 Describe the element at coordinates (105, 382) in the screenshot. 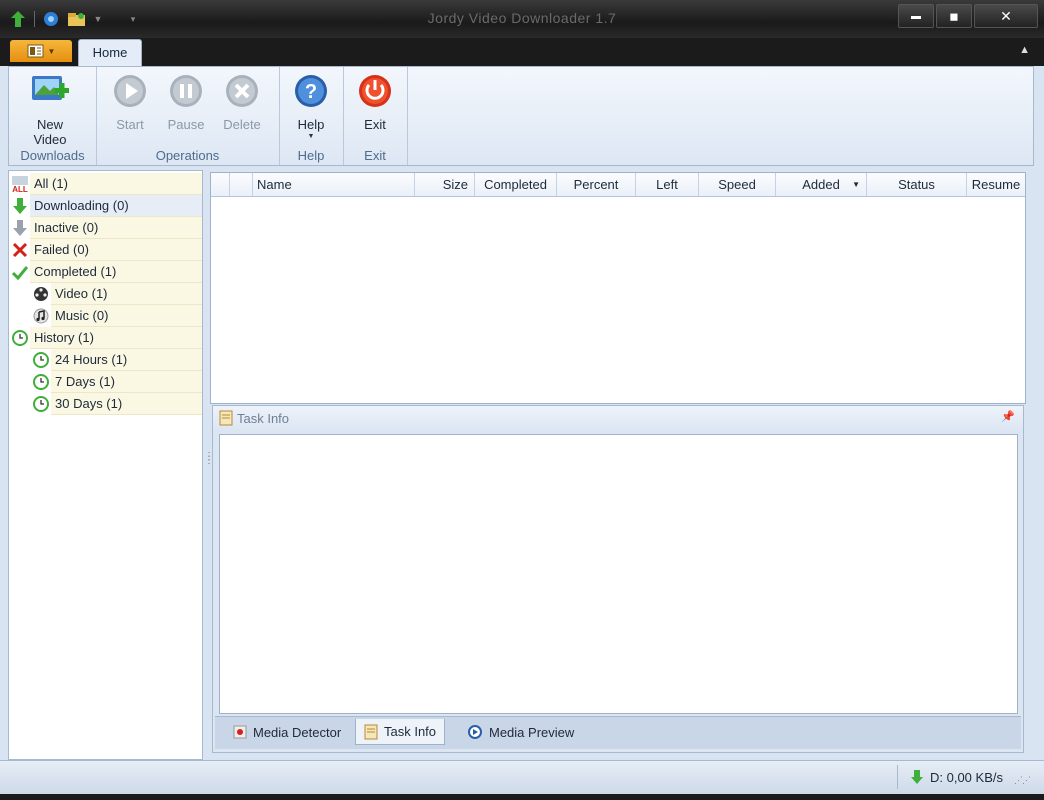

I see `nav-item-7-days: 7 Days (1)` at that location.